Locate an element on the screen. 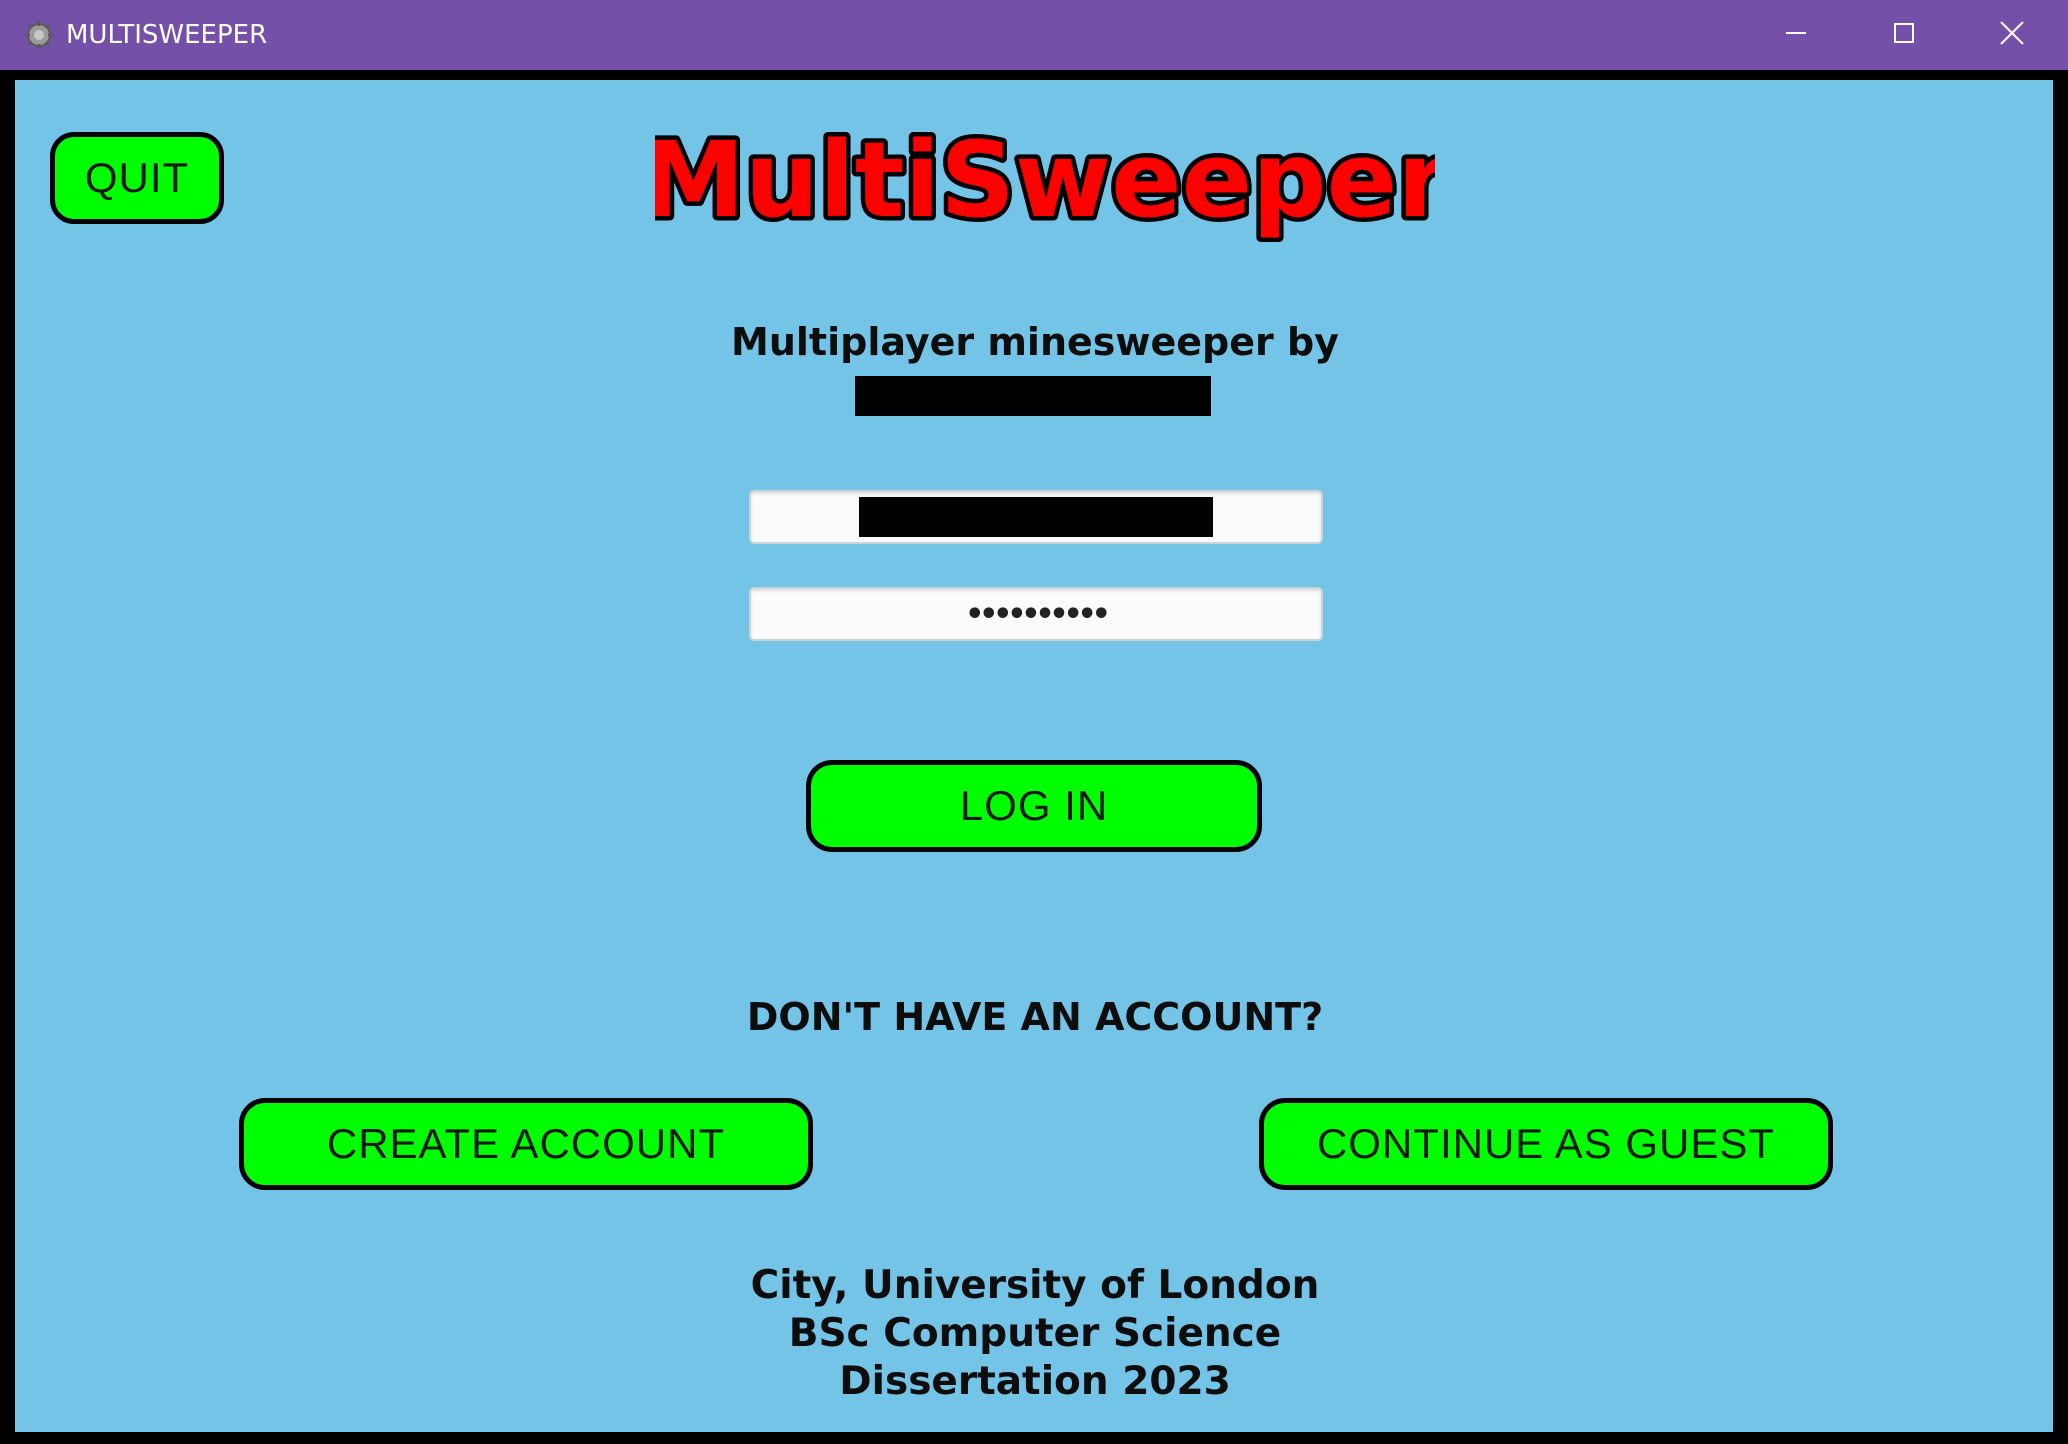 This screenshot has width=2068, height=1444. footer-dissertation: Dissertation 2023 is located at coordinates (1035, 1381).